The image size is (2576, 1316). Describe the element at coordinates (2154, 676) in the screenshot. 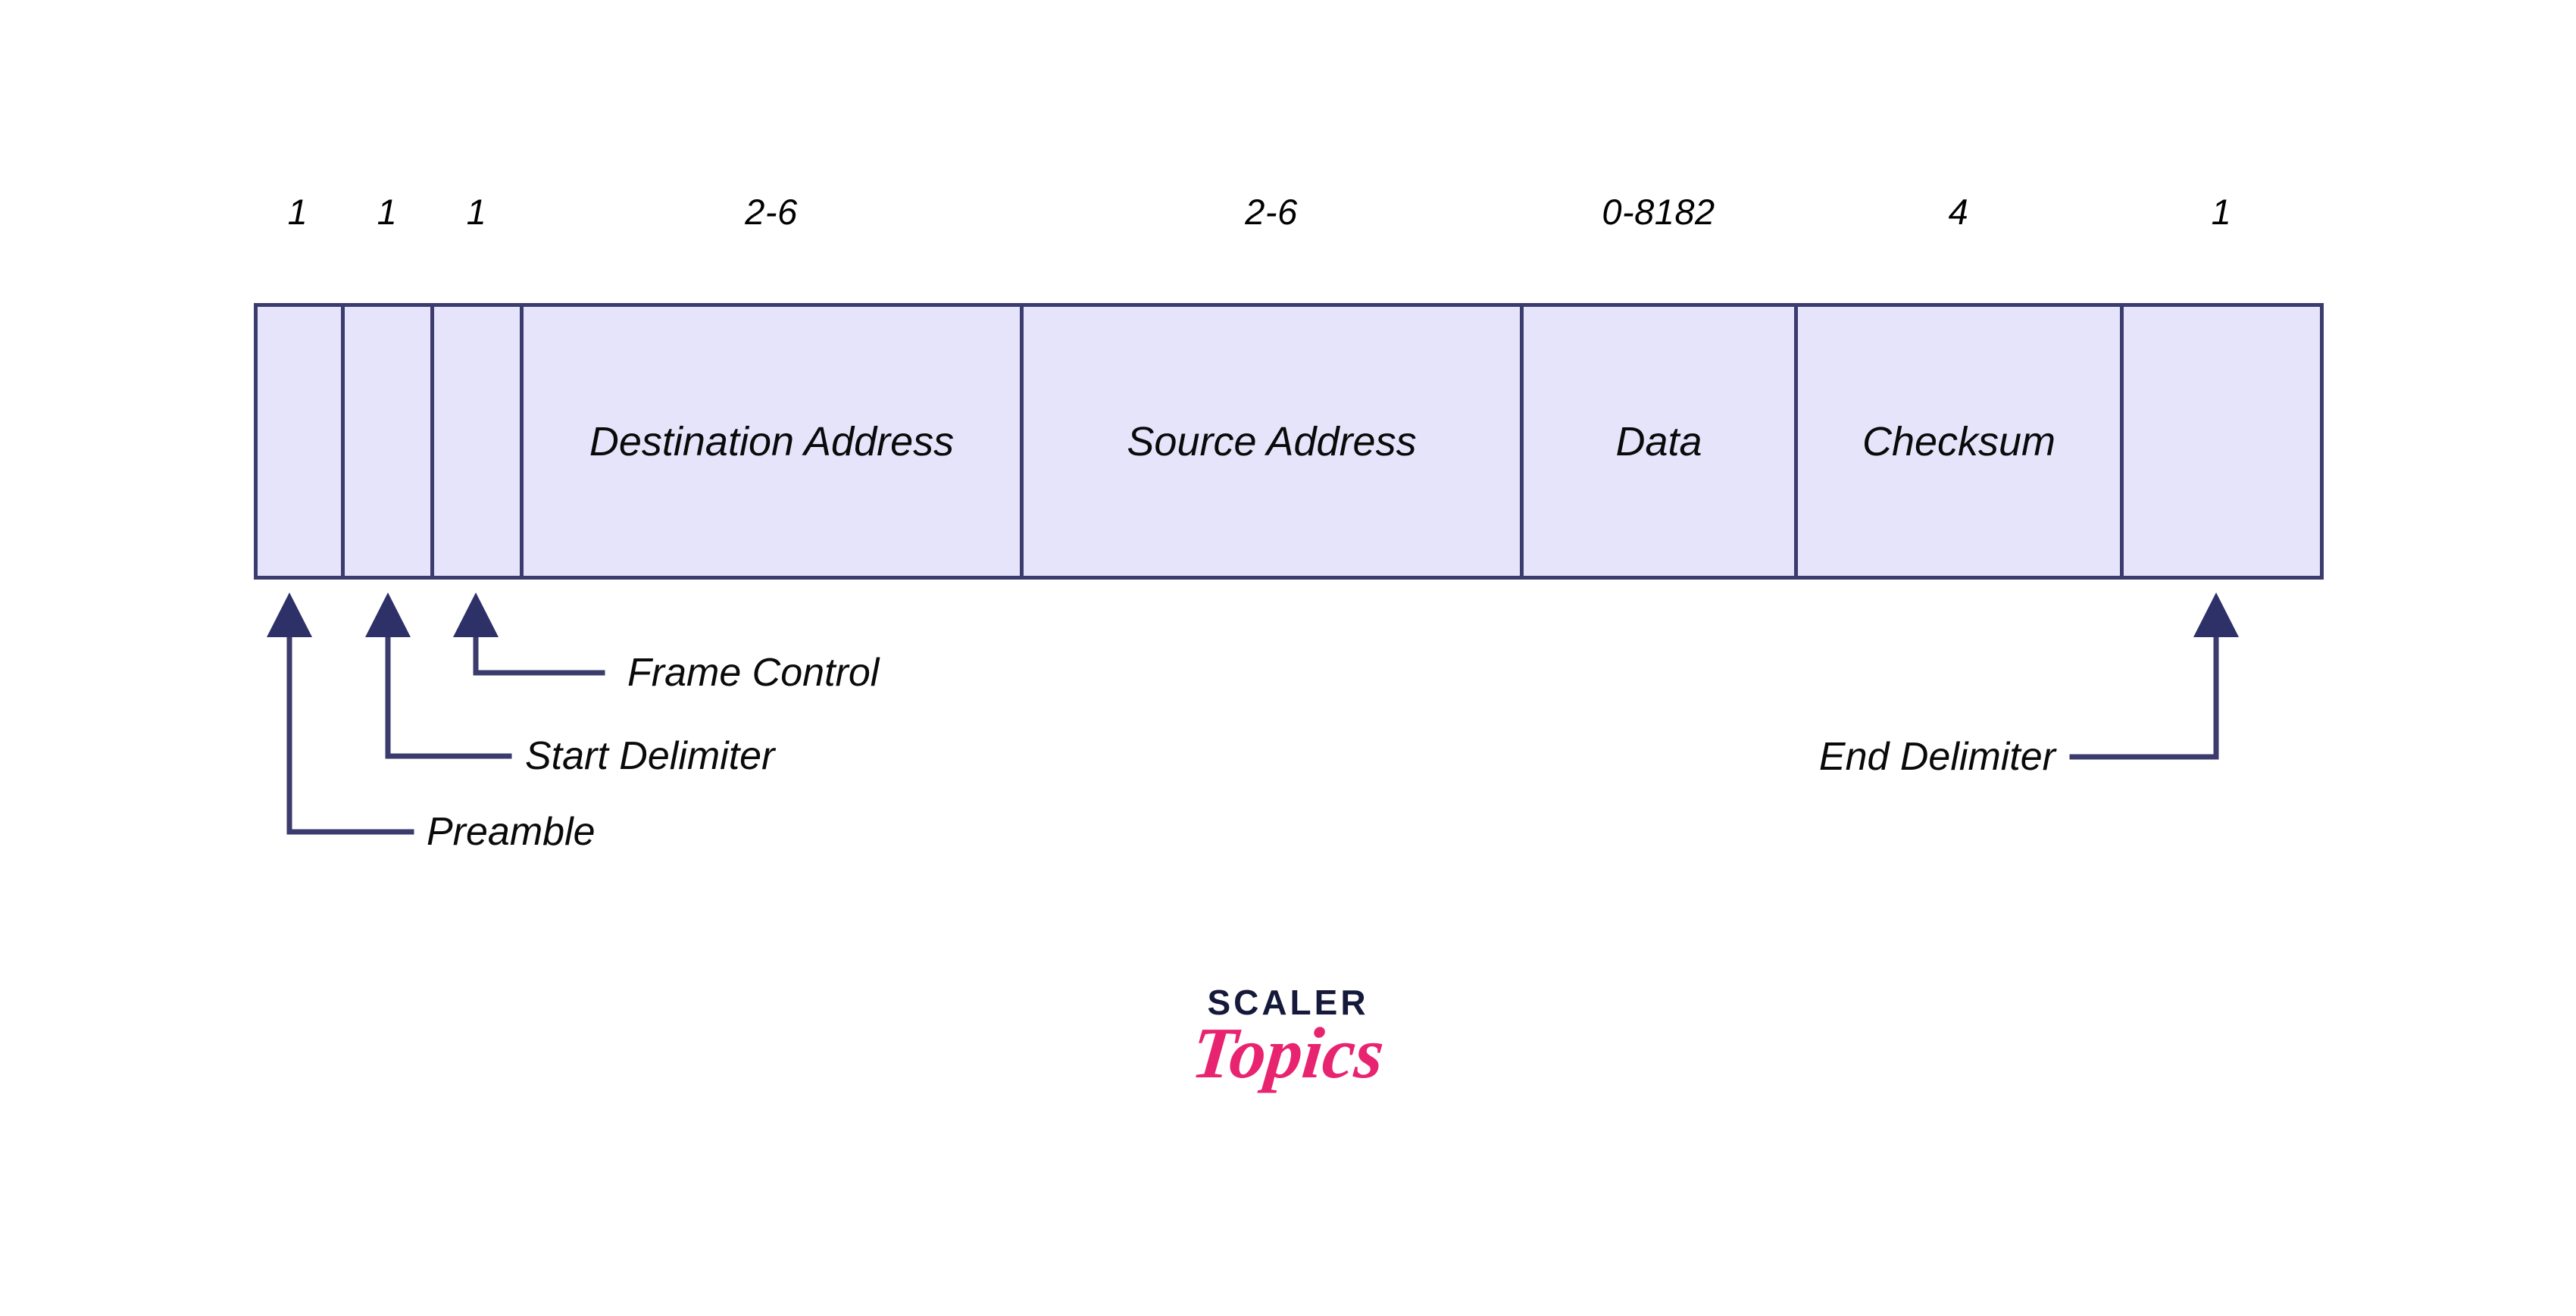

I see `callout-arrow-end-delimiter` at that location.